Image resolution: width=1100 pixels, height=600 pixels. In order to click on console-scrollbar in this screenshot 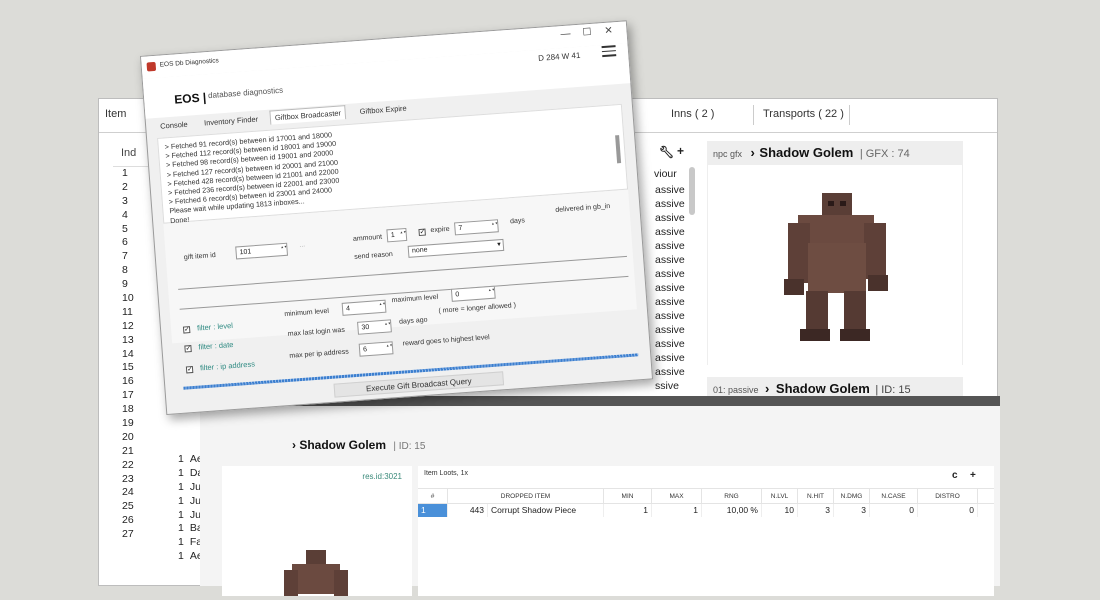, I will do `click(618, 149)`.